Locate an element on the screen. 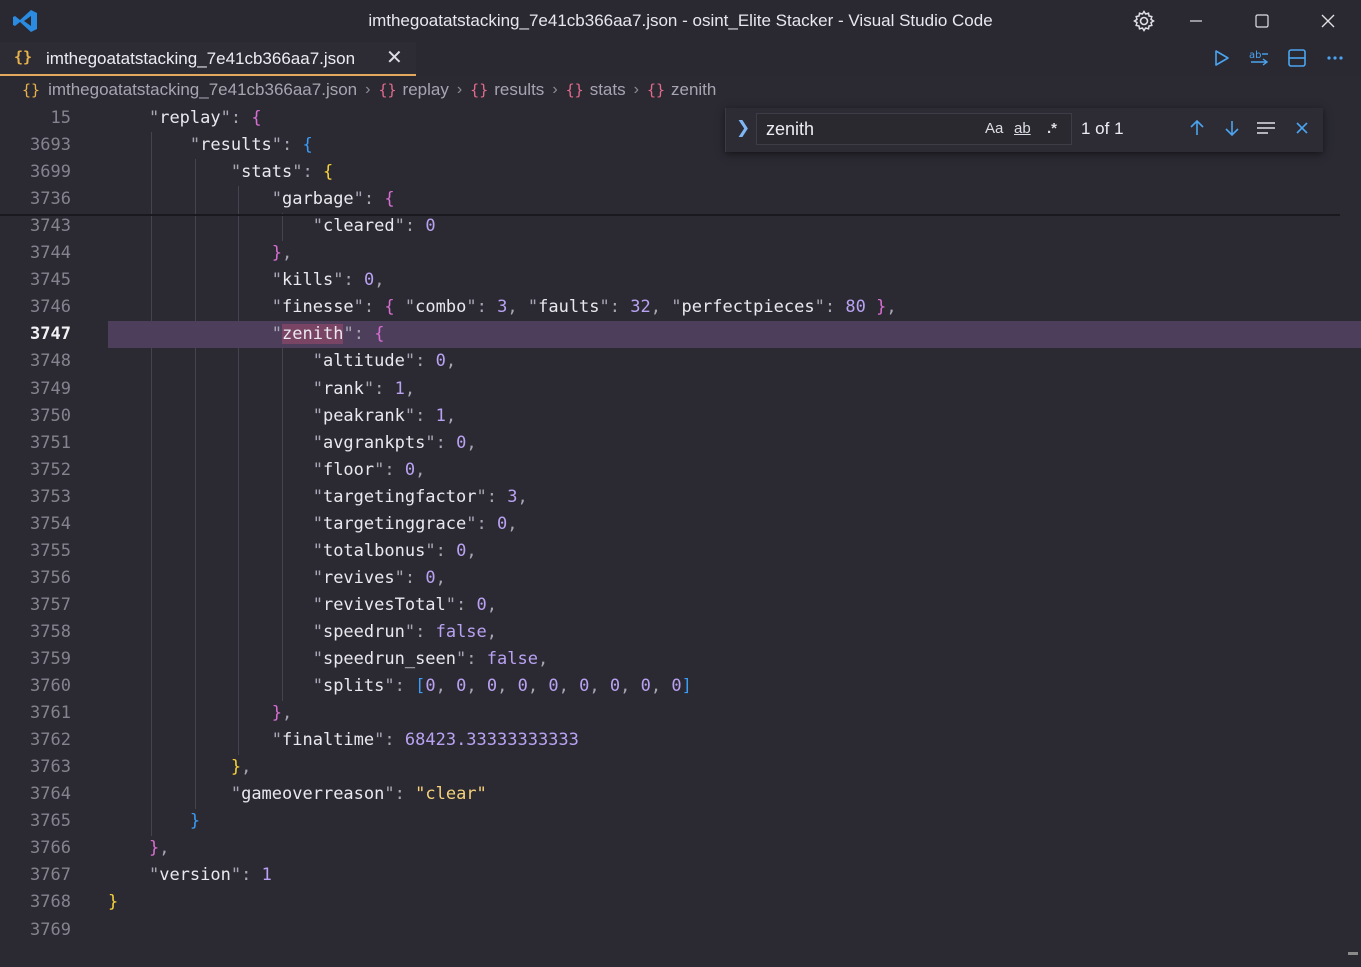  line-number: 3753 is located at coordinates (50, 496).